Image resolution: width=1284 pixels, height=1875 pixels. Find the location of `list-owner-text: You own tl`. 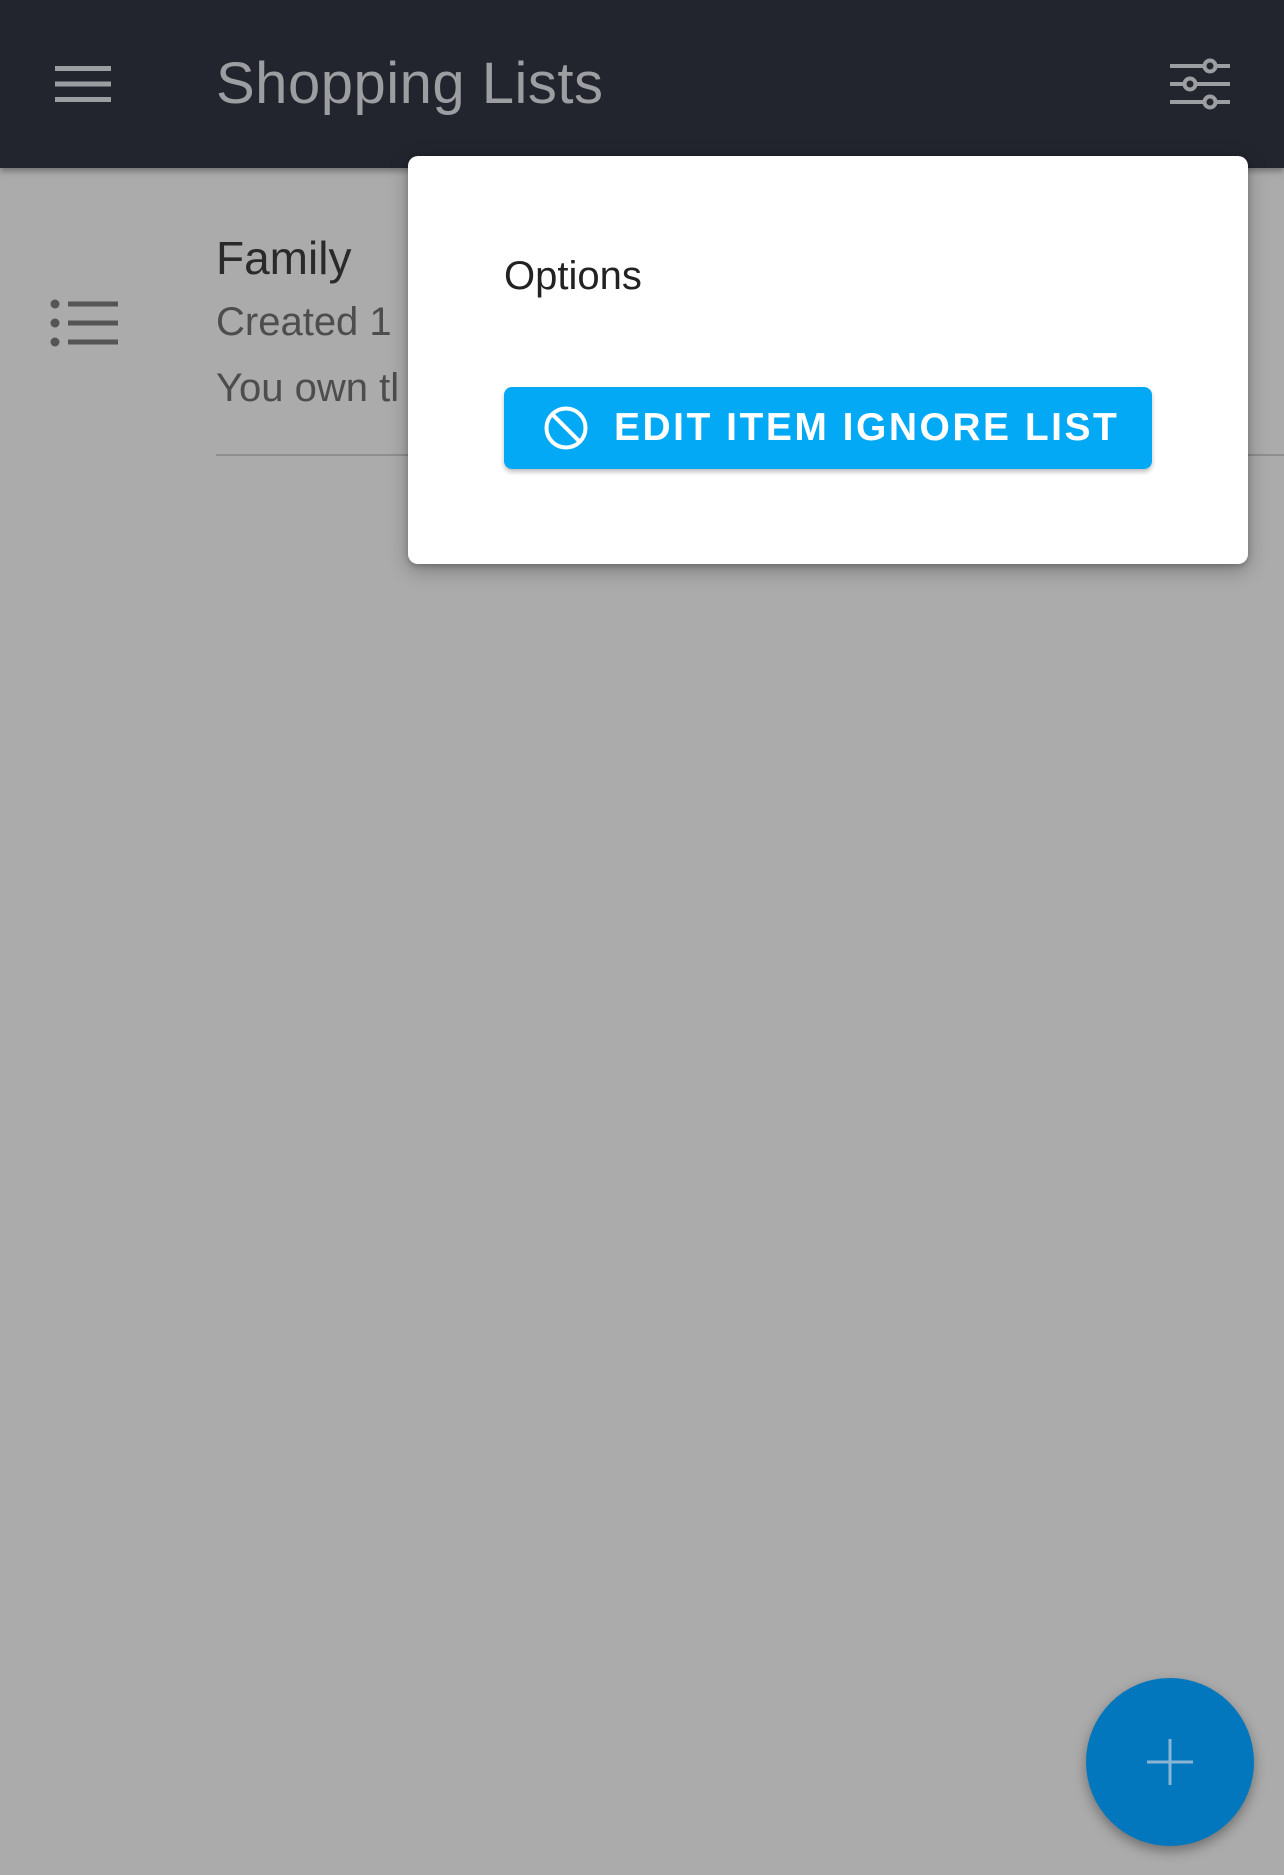

list-owner-text: You own tl is located at coordinates (308, 388).